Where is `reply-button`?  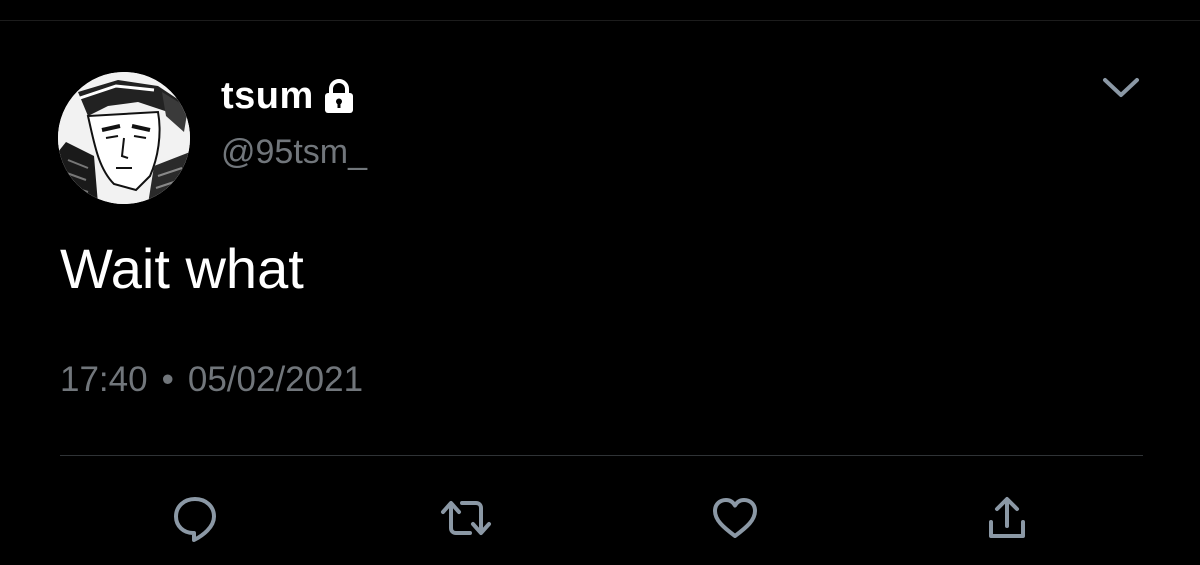
reply-button is located at coordinates (195, 518).